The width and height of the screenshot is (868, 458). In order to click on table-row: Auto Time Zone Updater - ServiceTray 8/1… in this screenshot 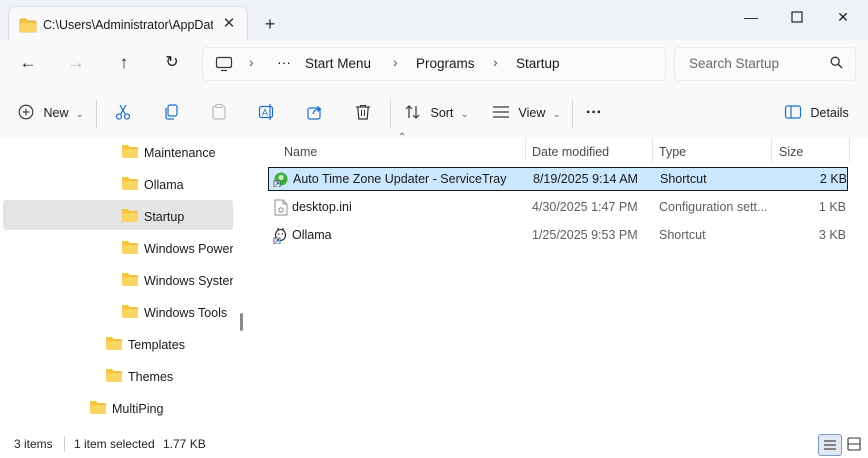, I will do `click(558, 179)`.